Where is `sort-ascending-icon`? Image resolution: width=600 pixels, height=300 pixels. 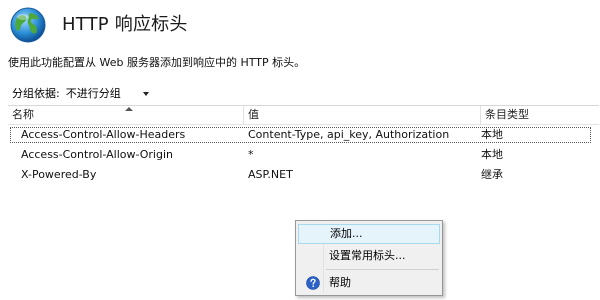 sort-ascending-icon is located at coordinates (129, 109).